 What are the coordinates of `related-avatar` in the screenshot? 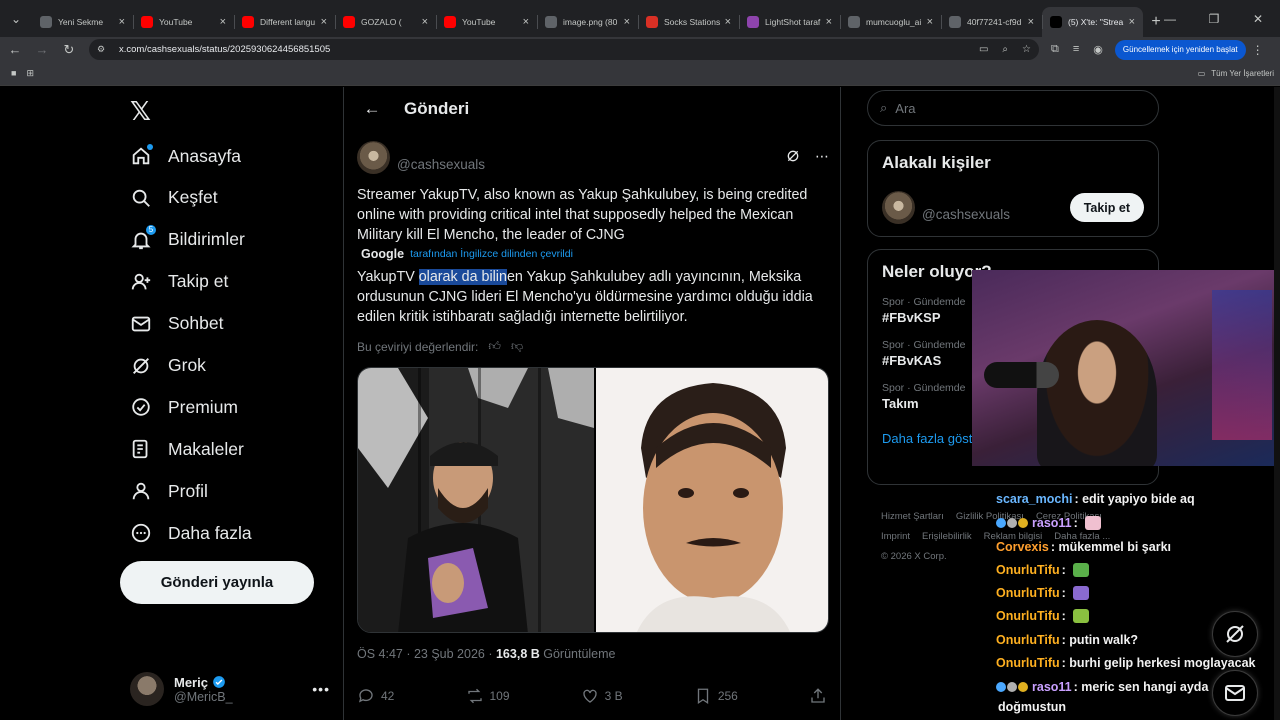 It's located at (898, 207).